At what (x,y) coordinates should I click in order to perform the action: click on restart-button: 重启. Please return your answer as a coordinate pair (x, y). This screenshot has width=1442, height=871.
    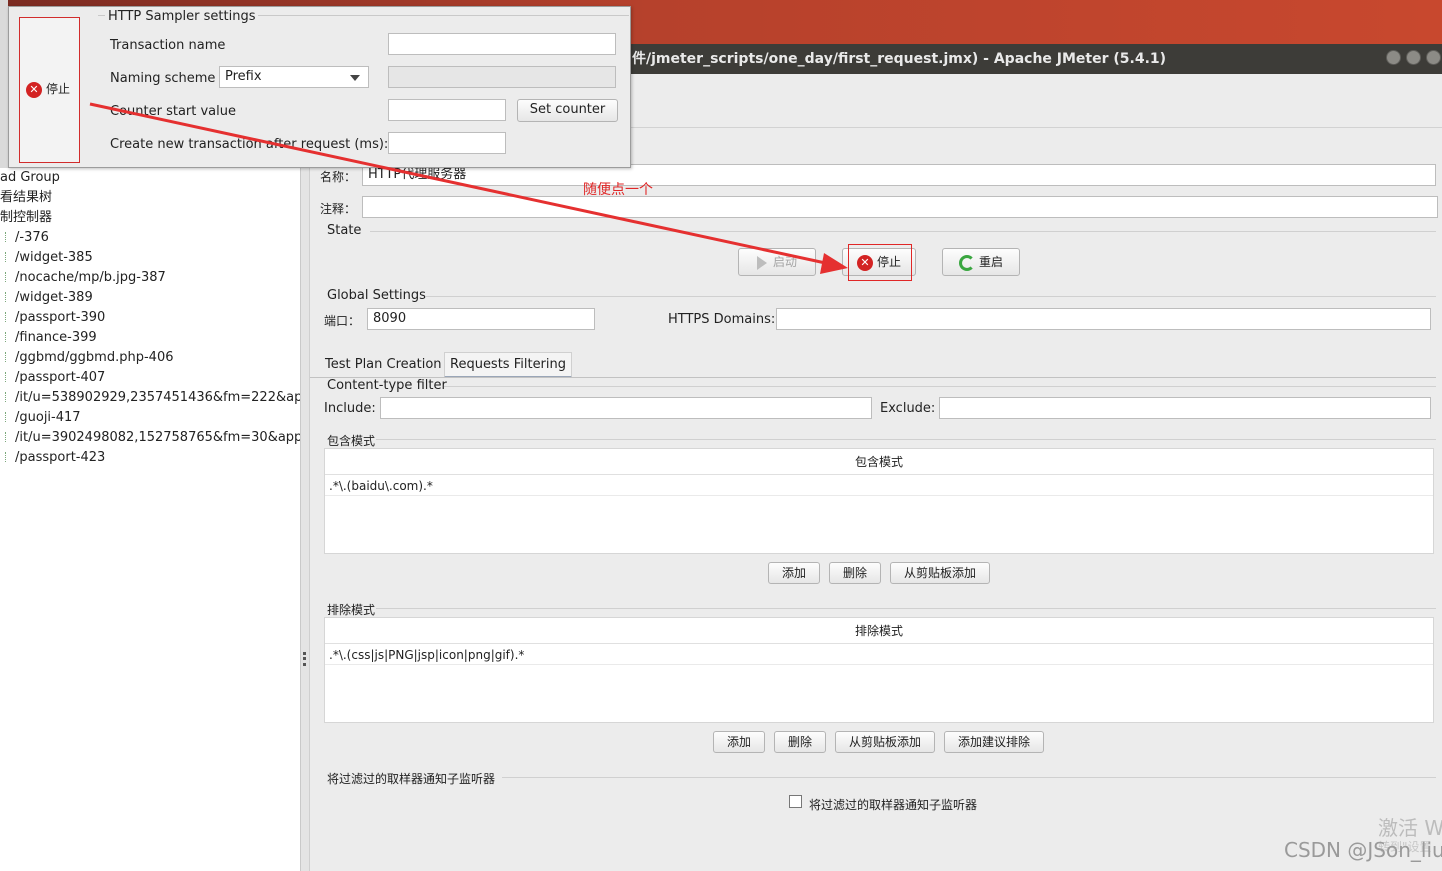
    Looking at the image, I should click on (981, 262).